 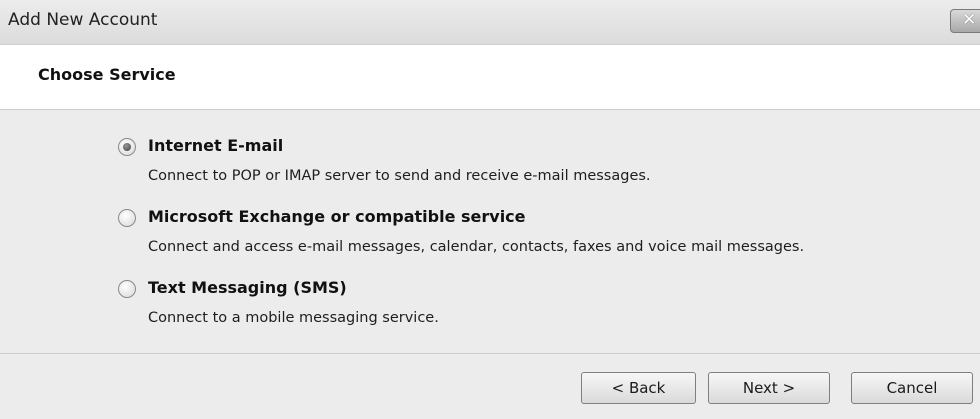 What do you see at coordinates (490, 22) in the screenshot?
I see `title-bar: Add New Account ✕` at bounding box center [490, 22].